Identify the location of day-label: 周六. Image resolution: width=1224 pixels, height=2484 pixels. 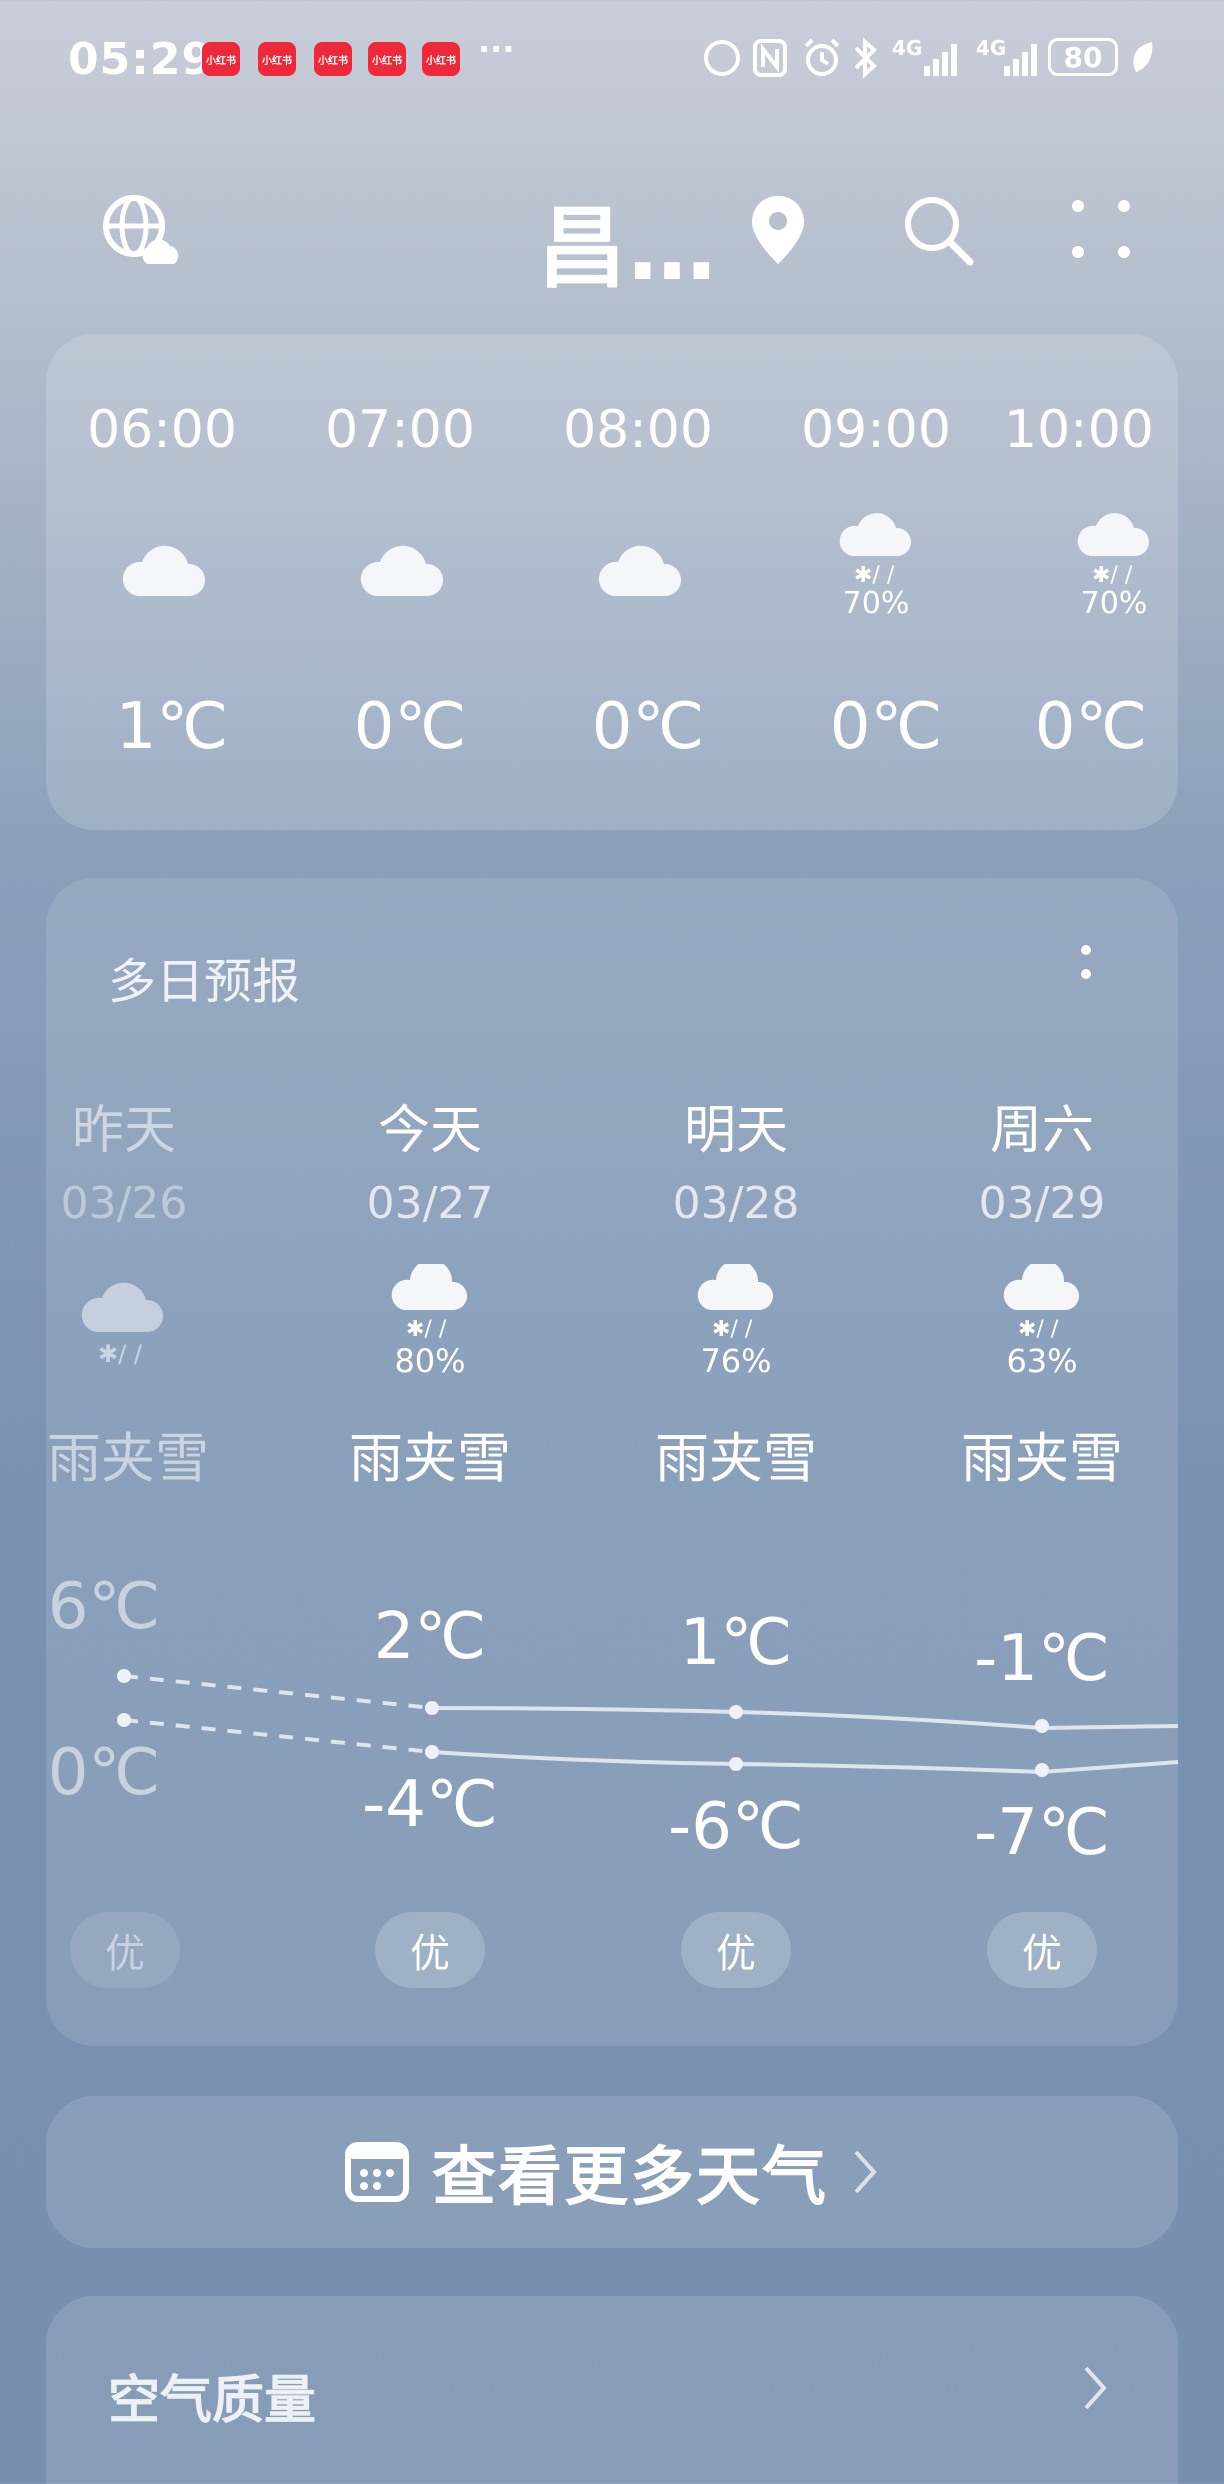
(1041, 1131).